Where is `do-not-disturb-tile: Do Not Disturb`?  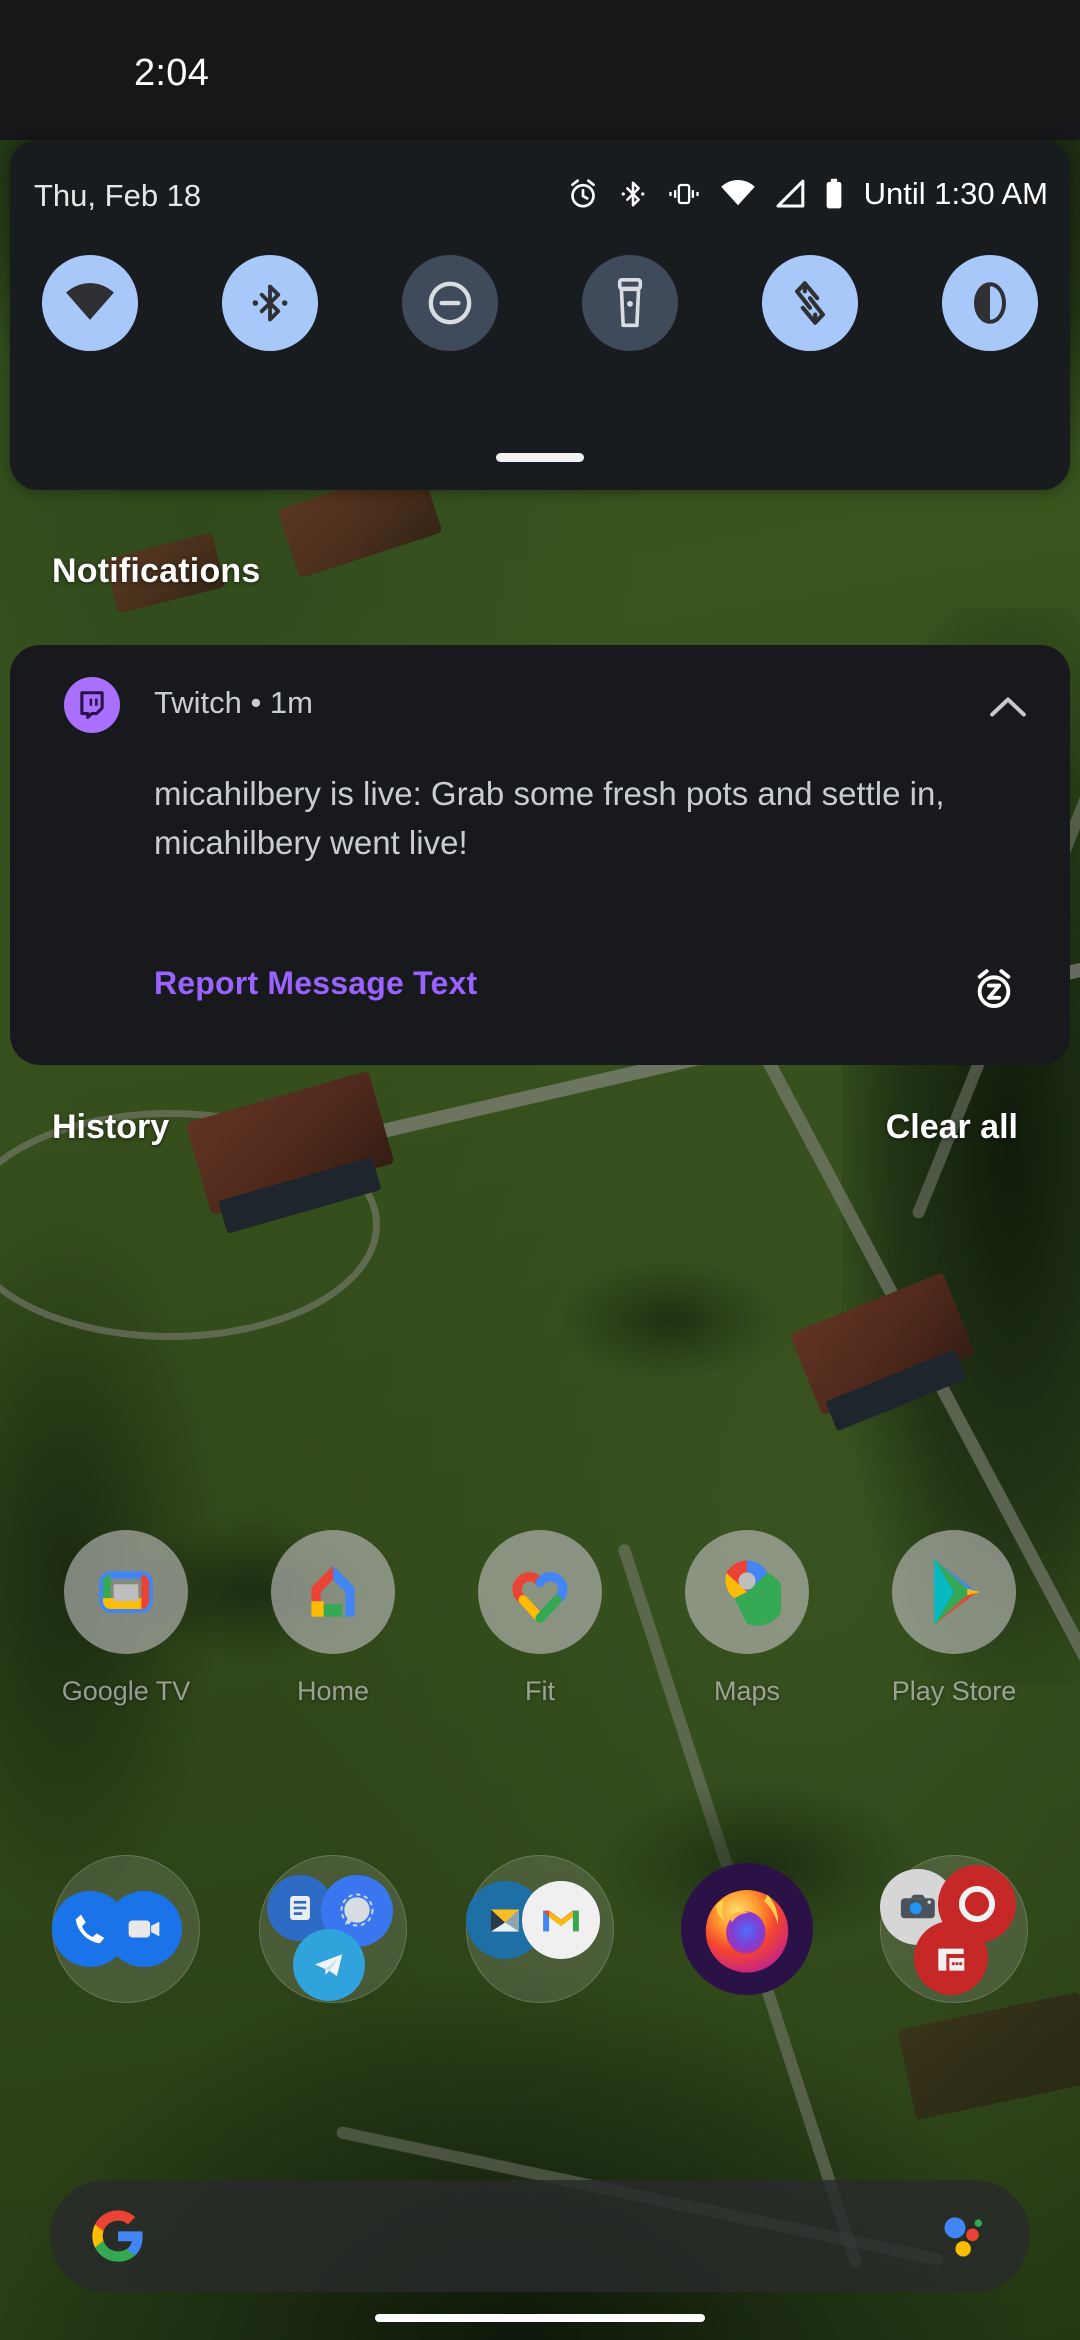
do-not-disturb-tile: Do Not Disturb is located at coordinates (450, 303).